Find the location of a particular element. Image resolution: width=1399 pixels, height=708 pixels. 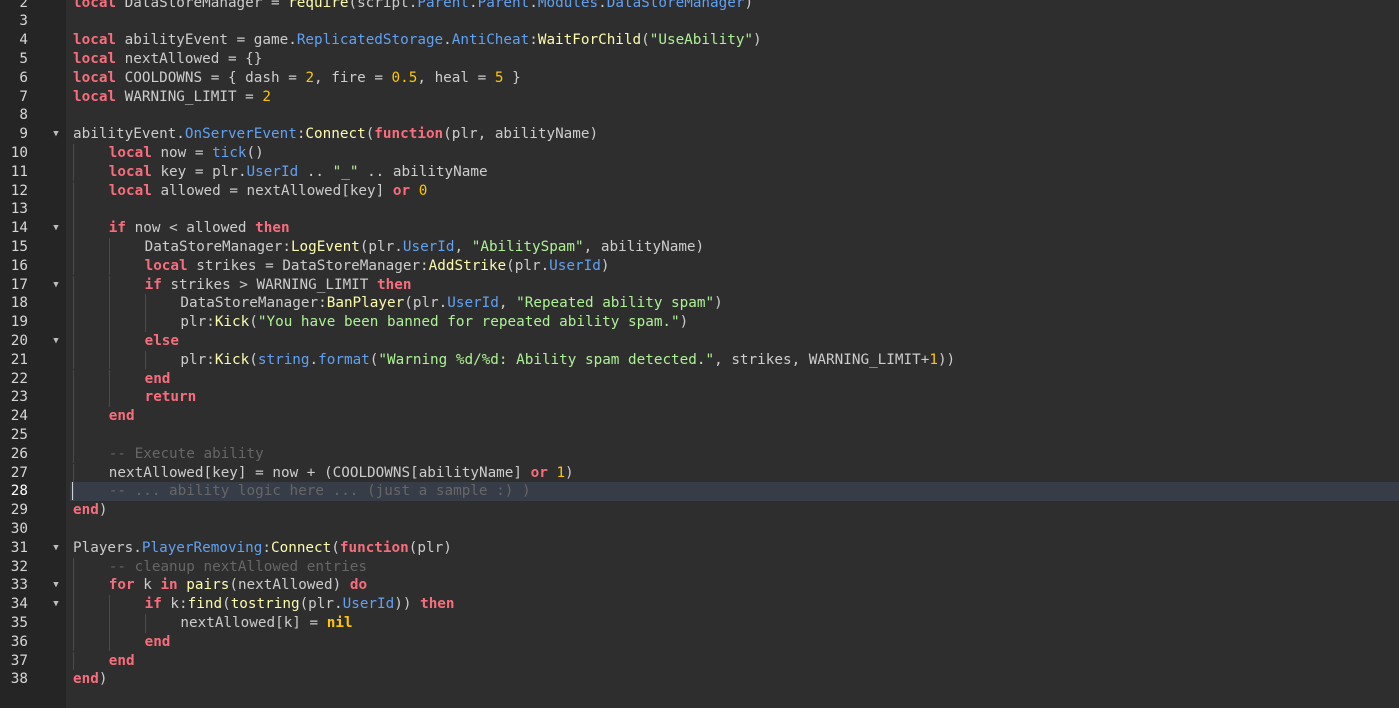

code-line: 17 ▼ if strikes > WARNING_LIMIT then is located at coordinates (699, 285).